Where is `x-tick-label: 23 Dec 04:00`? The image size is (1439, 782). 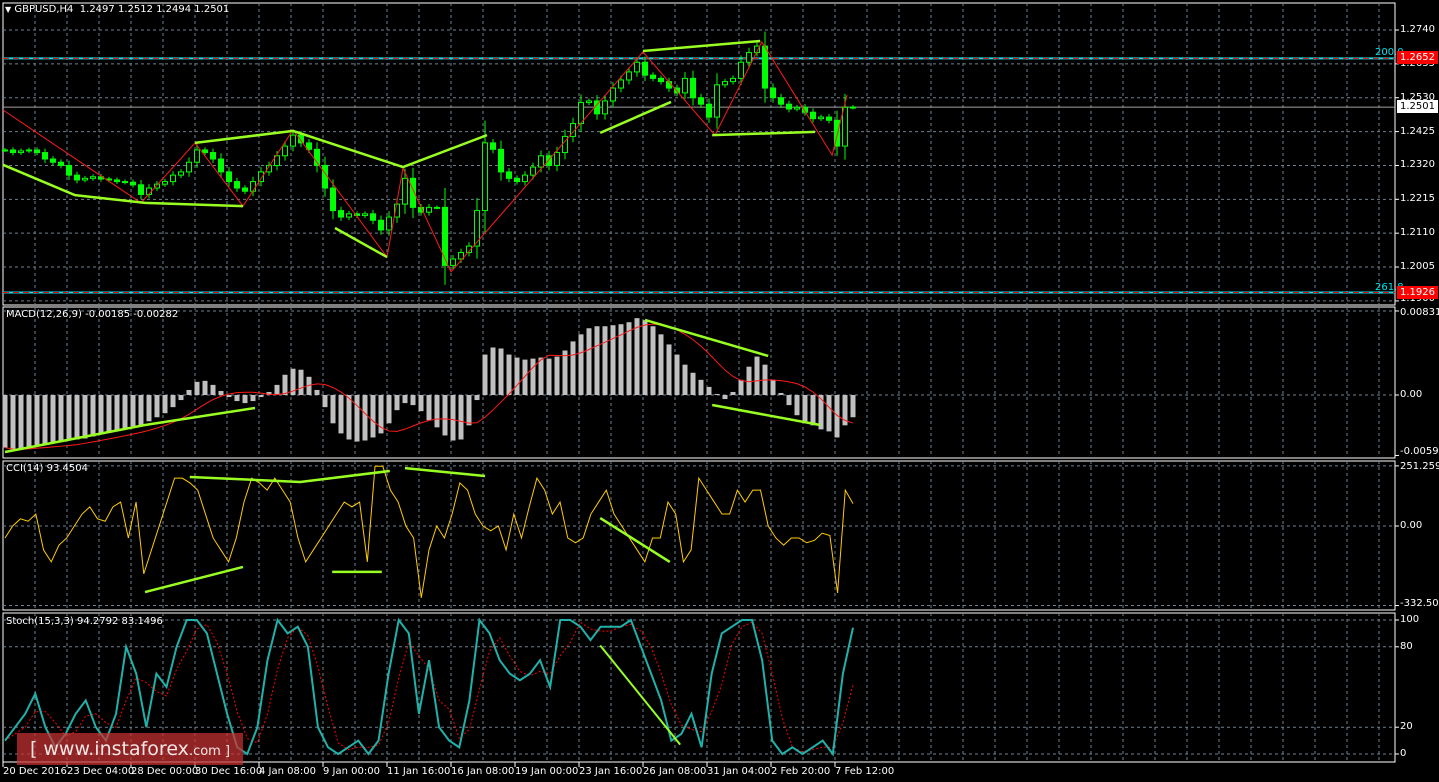
x-tick-label: 23 Dec 04:00 is located at coordinates (101, 771).